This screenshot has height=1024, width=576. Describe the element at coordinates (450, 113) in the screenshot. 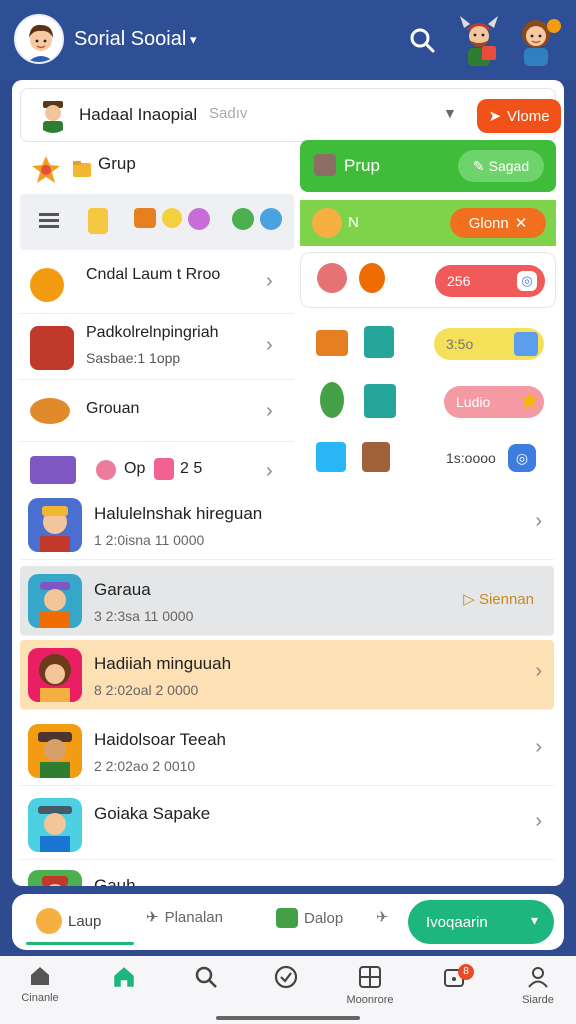

I see `chevron-down-icon: ▼` at that location.